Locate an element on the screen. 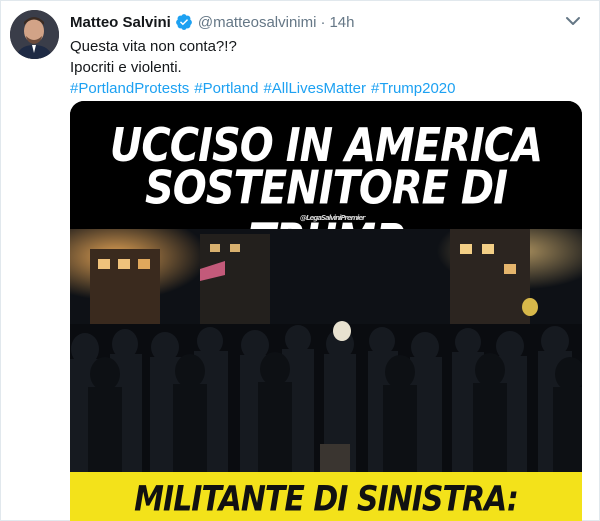 The height and width of the screenshot is (521, 600). chevron-down-icon is located at coordinates (573, 21).